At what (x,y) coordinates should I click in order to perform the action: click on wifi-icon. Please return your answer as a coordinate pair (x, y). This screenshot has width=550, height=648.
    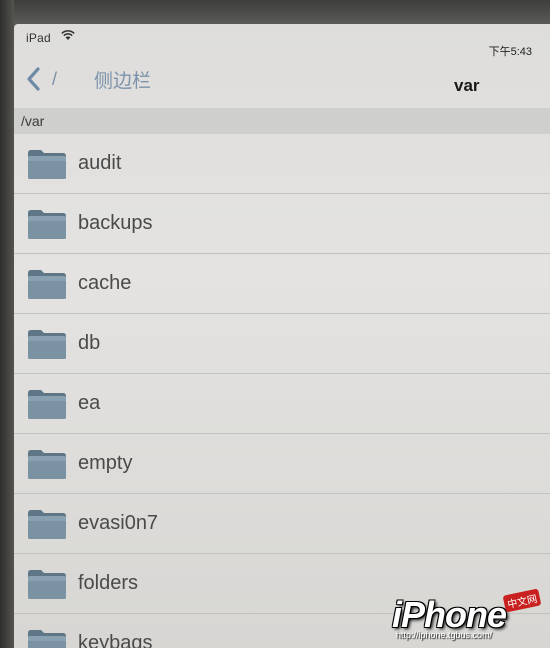
    Looking at the image, I should click on (68, 35).